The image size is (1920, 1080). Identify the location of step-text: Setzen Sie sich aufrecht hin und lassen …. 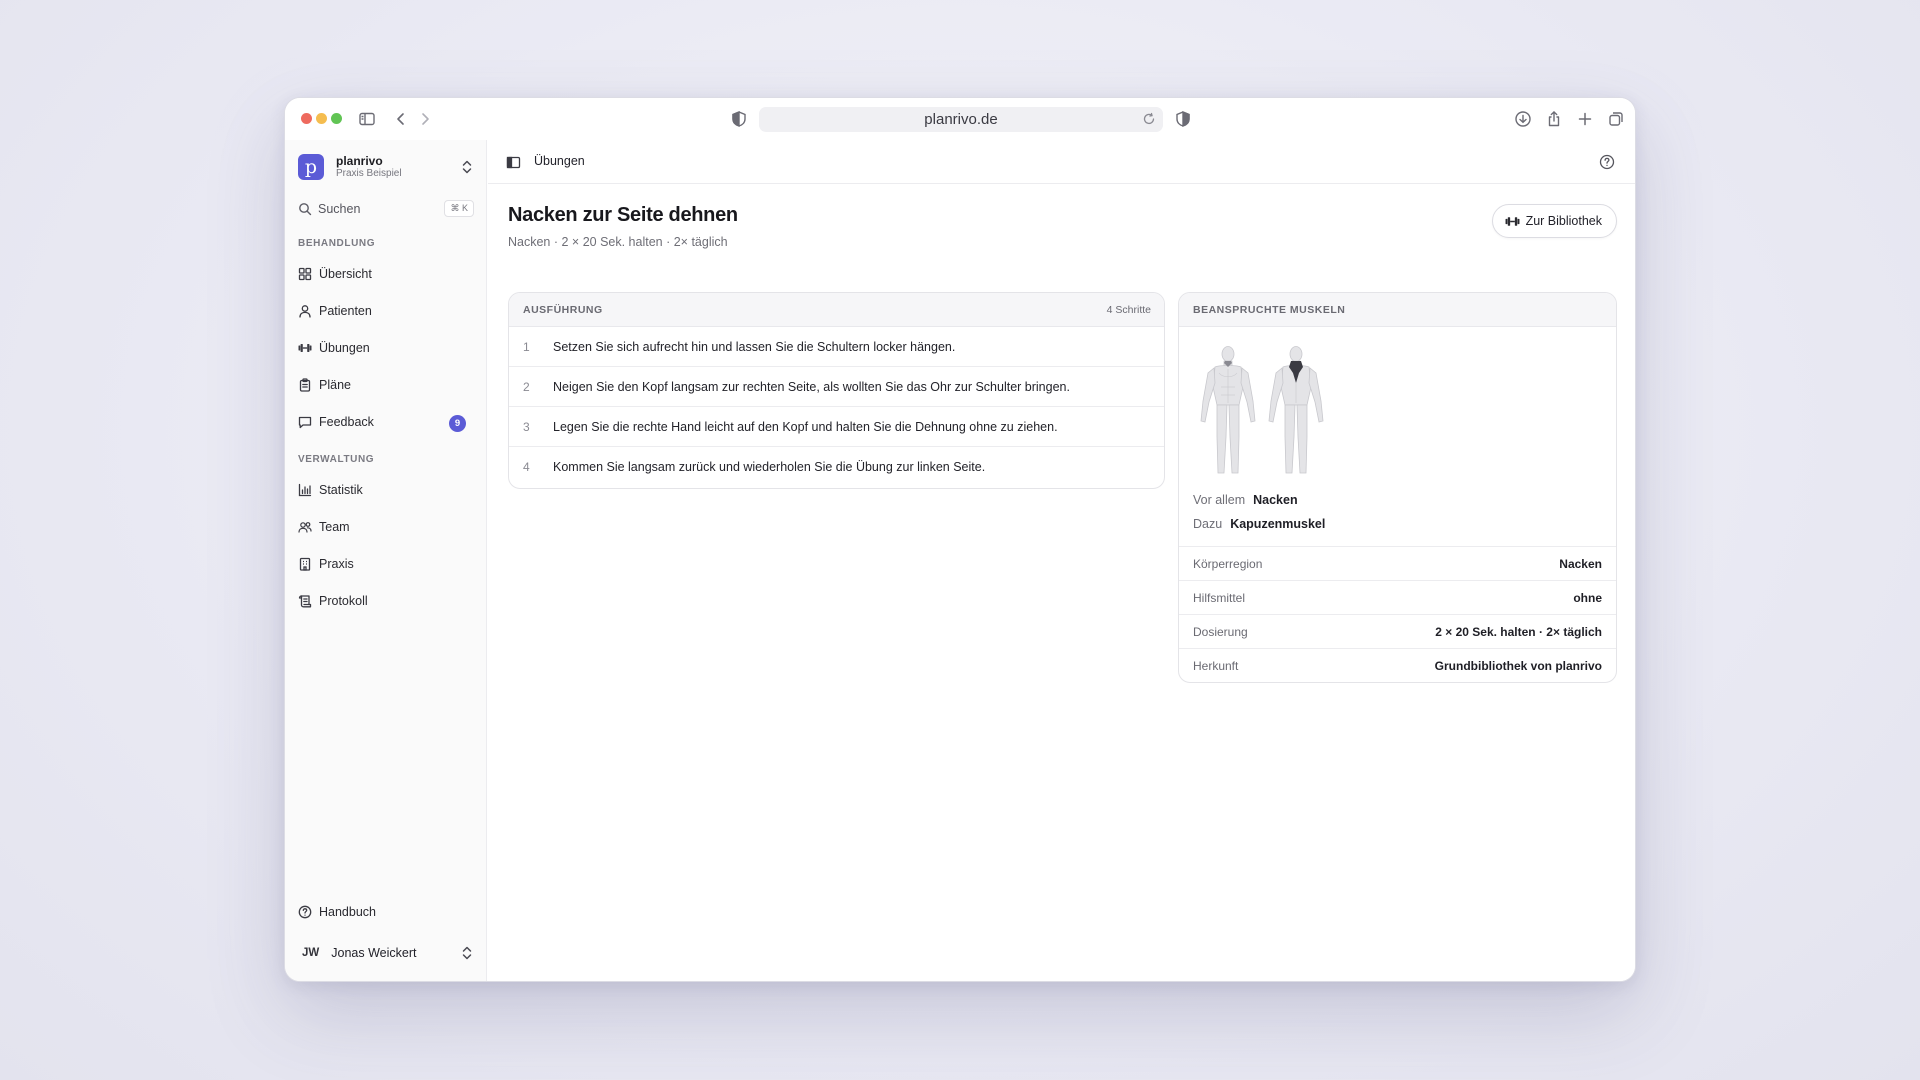
(754, 346).